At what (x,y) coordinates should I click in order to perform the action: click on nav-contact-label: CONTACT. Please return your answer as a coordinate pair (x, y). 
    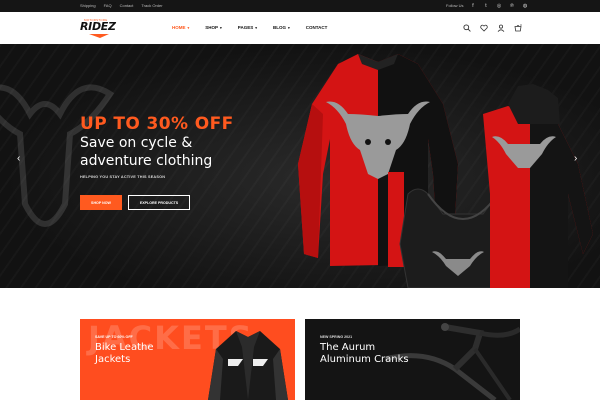
    Looking at the image, I should click on (316, 27).